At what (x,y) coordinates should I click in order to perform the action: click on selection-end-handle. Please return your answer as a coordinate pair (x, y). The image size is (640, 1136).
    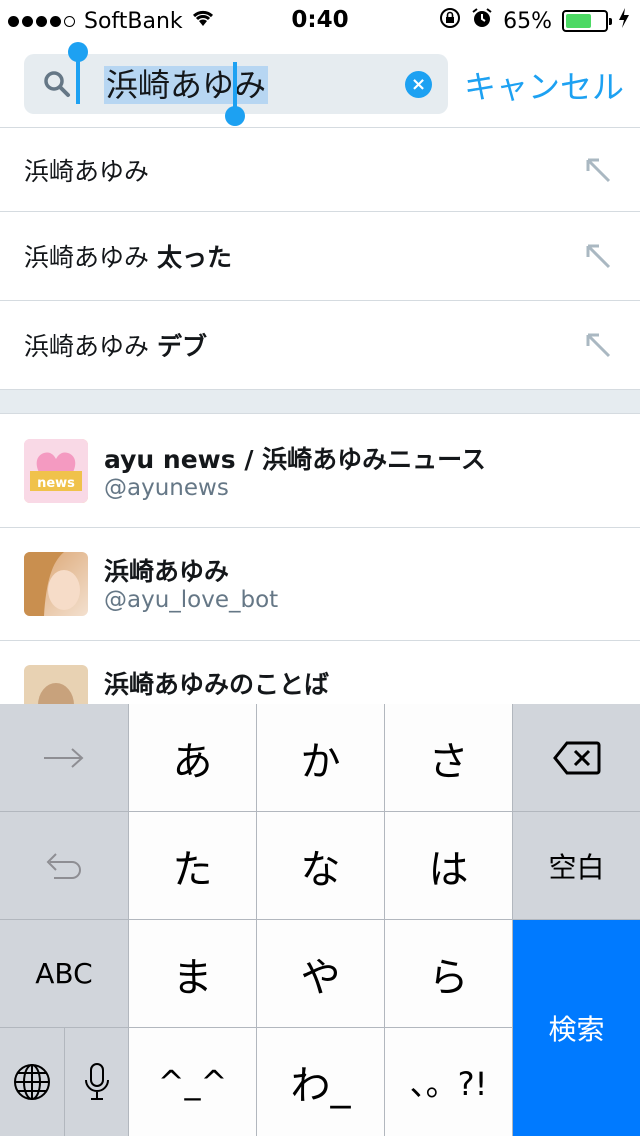
    Looking at the image, I should click on (235, 116).